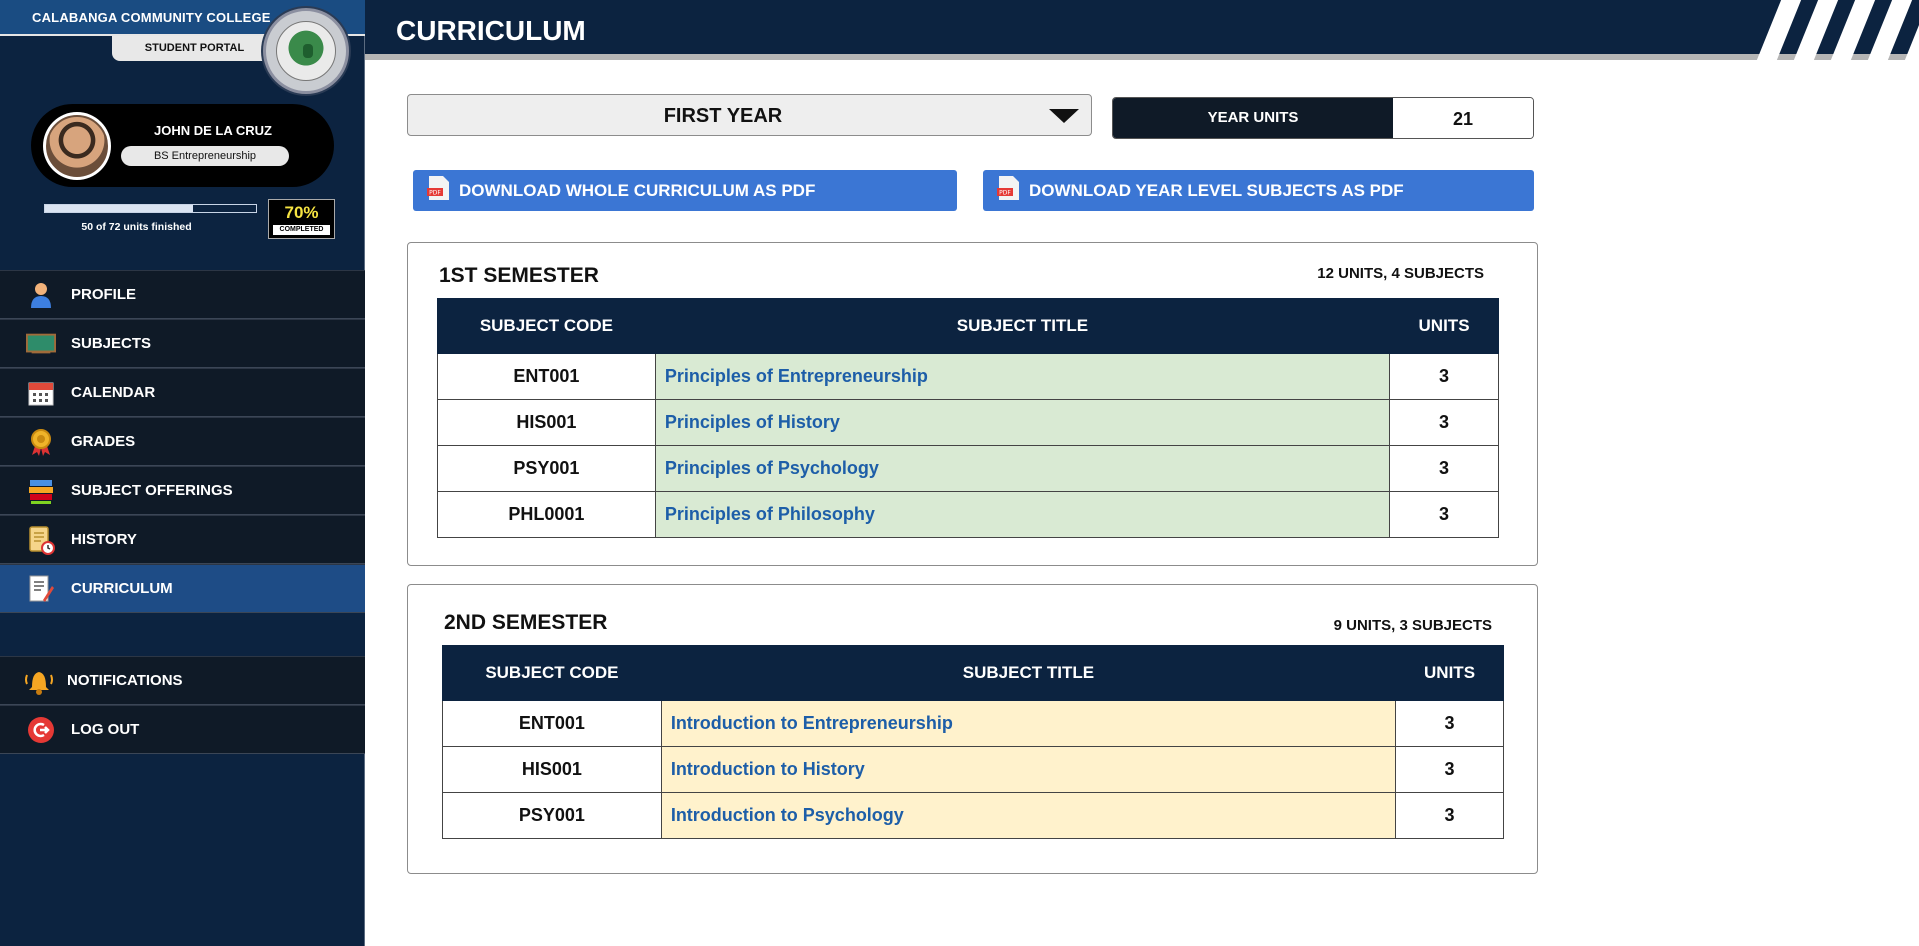 The height and width of the screenshot is (946, 1919). I want to click on page-header: CURRICULUM, so click(1142, 30).